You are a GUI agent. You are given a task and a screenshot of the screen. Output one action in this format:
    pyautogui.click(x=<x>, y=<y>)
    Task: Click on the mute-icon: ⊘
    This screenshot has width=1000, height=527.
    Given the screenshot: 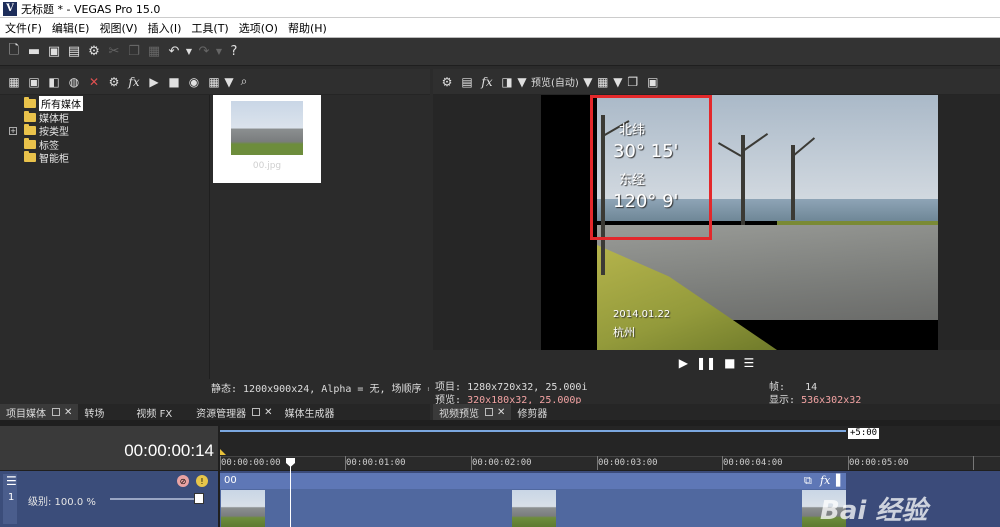 What is the action you would take?
    pyautogui.click(x=183, y=481)
    